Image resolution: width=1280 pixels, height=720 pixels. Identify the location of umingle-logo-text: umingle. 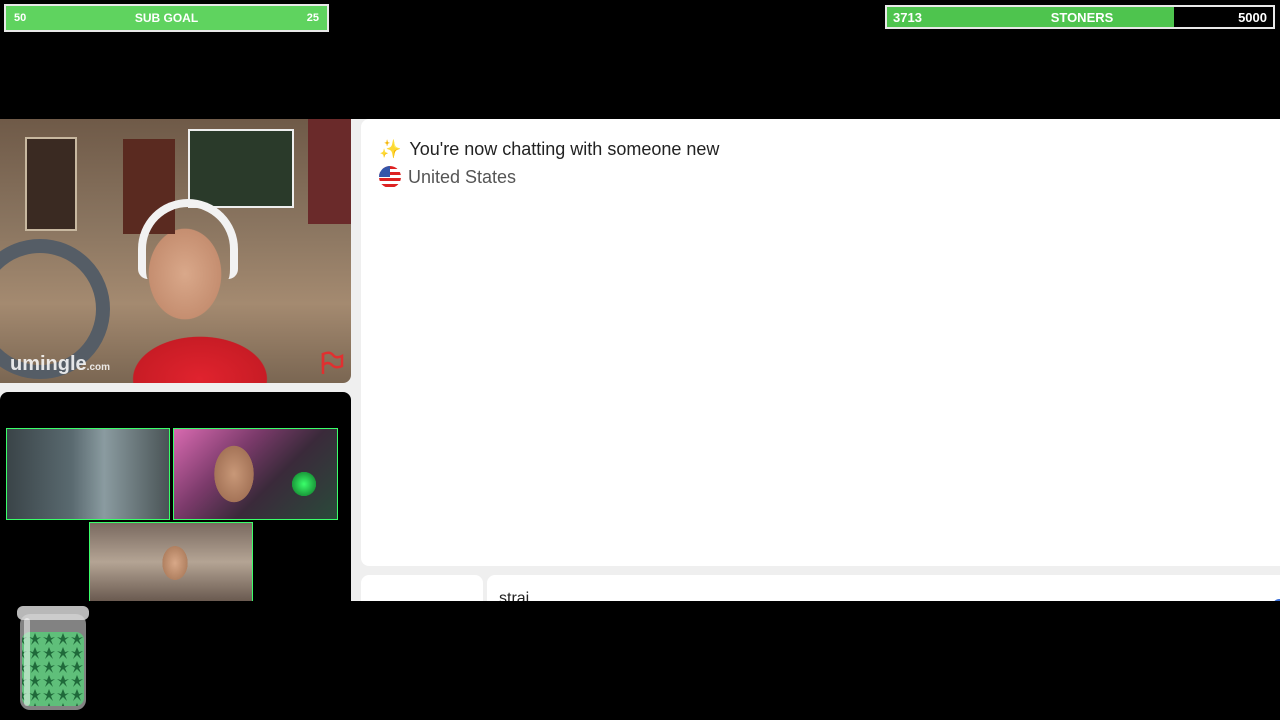
(48, 364).